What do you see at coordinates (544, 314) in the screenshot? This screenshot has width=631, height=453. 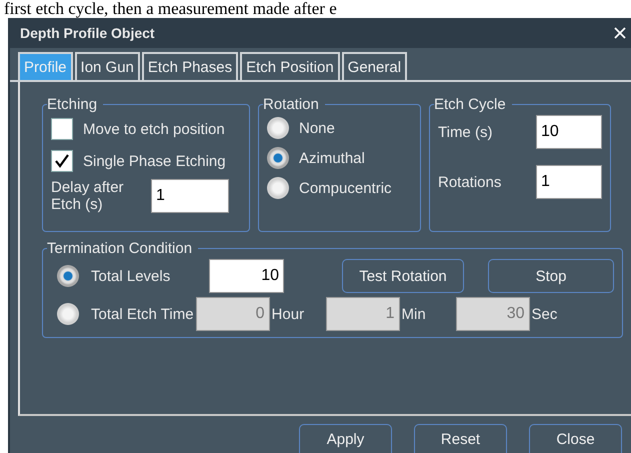 I see `unit-label: Sec` at bounding box center [544, 314].